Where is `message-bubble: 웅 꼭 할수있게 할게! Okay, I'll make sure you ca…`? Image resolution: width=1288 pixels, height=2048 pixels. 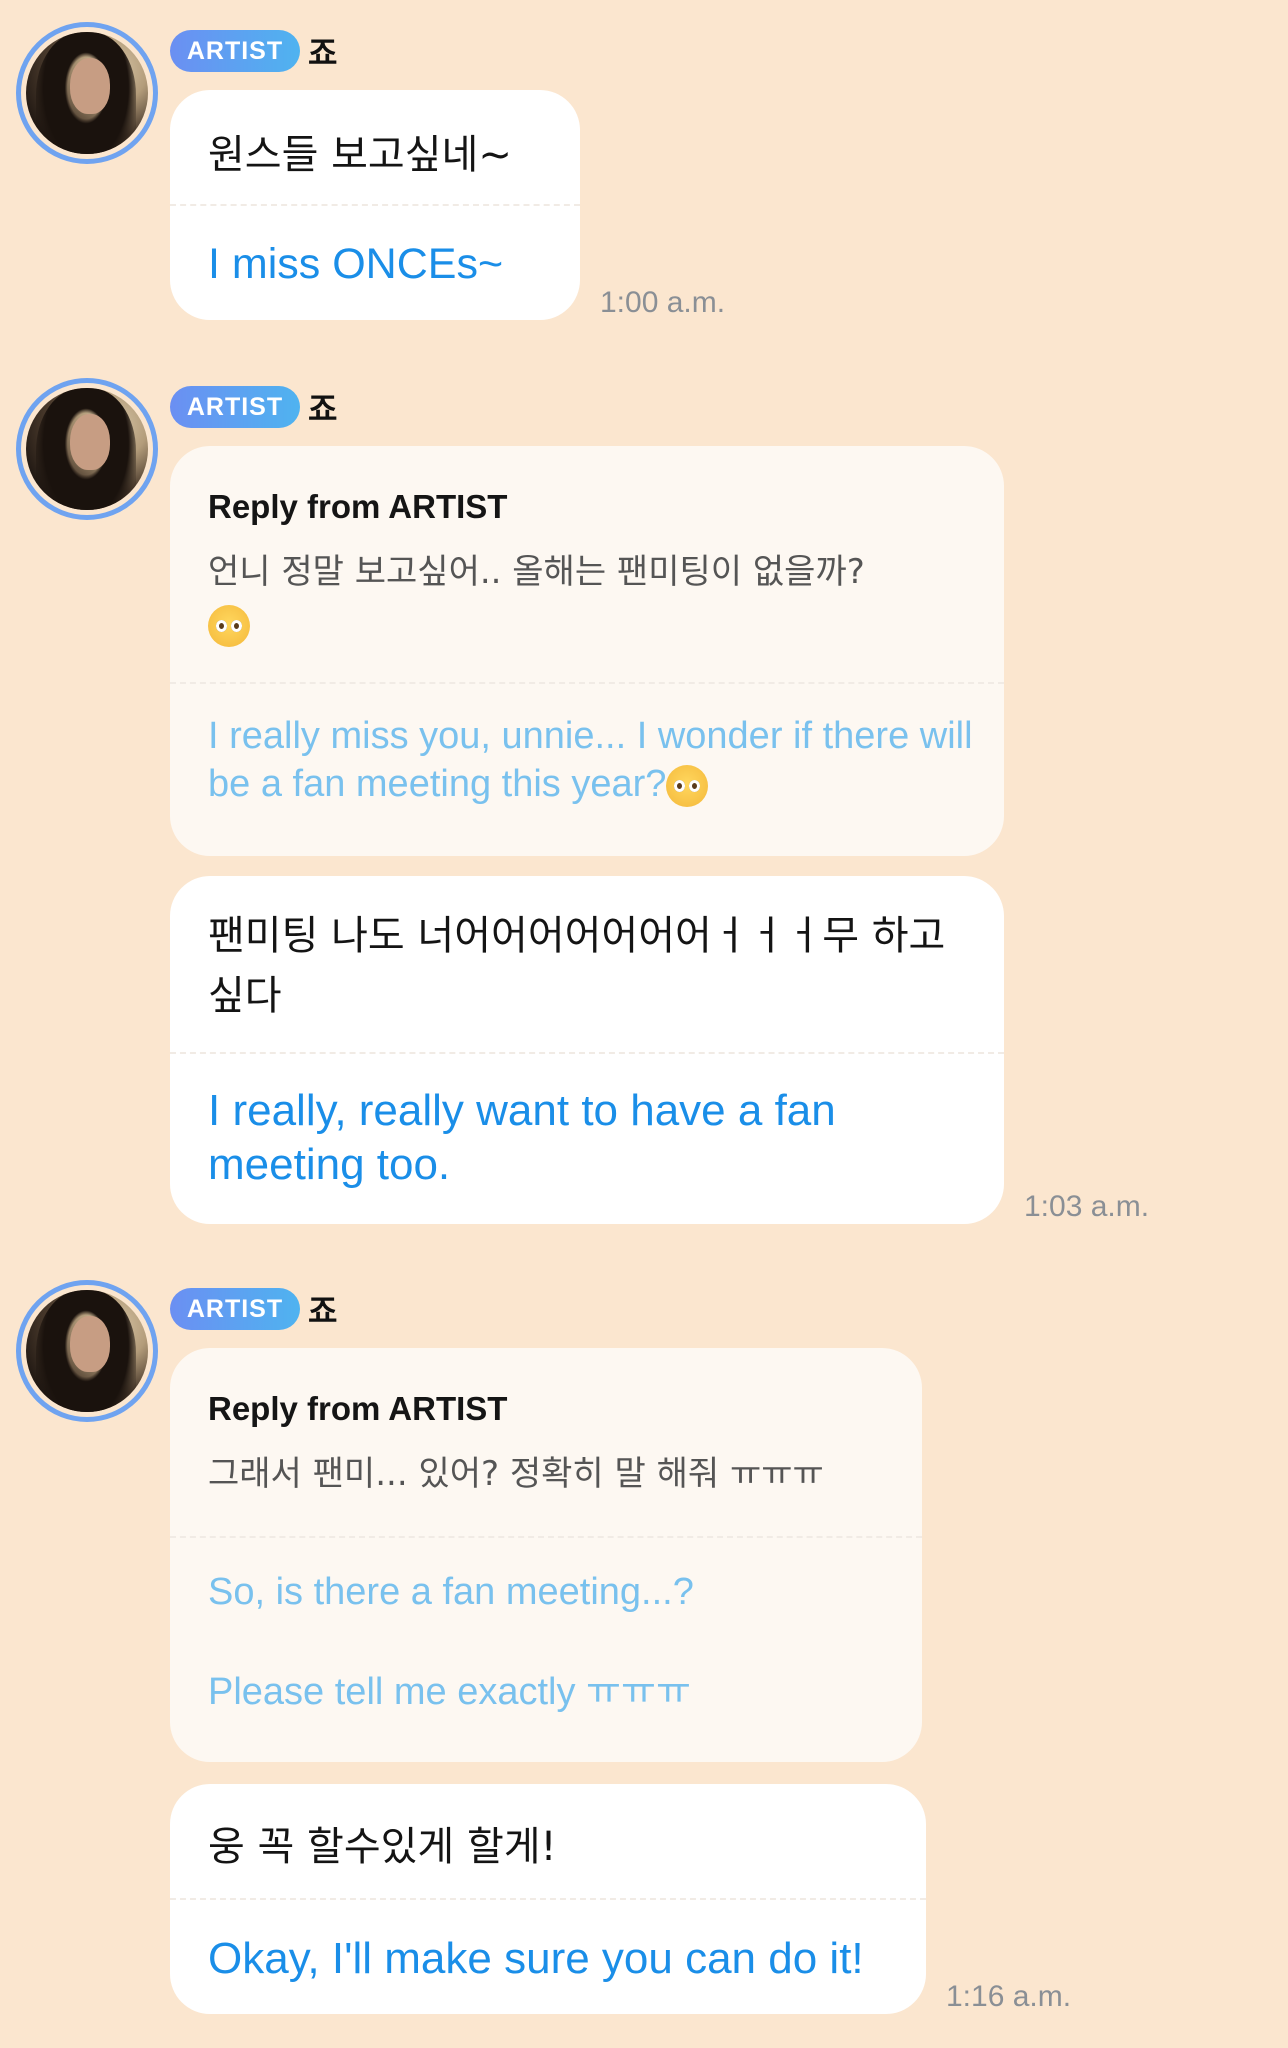
message-bubble: 웅 꼭 할수있게 할게! Okay, I'll make sure you ca… is located at coordinates (548, 1899).